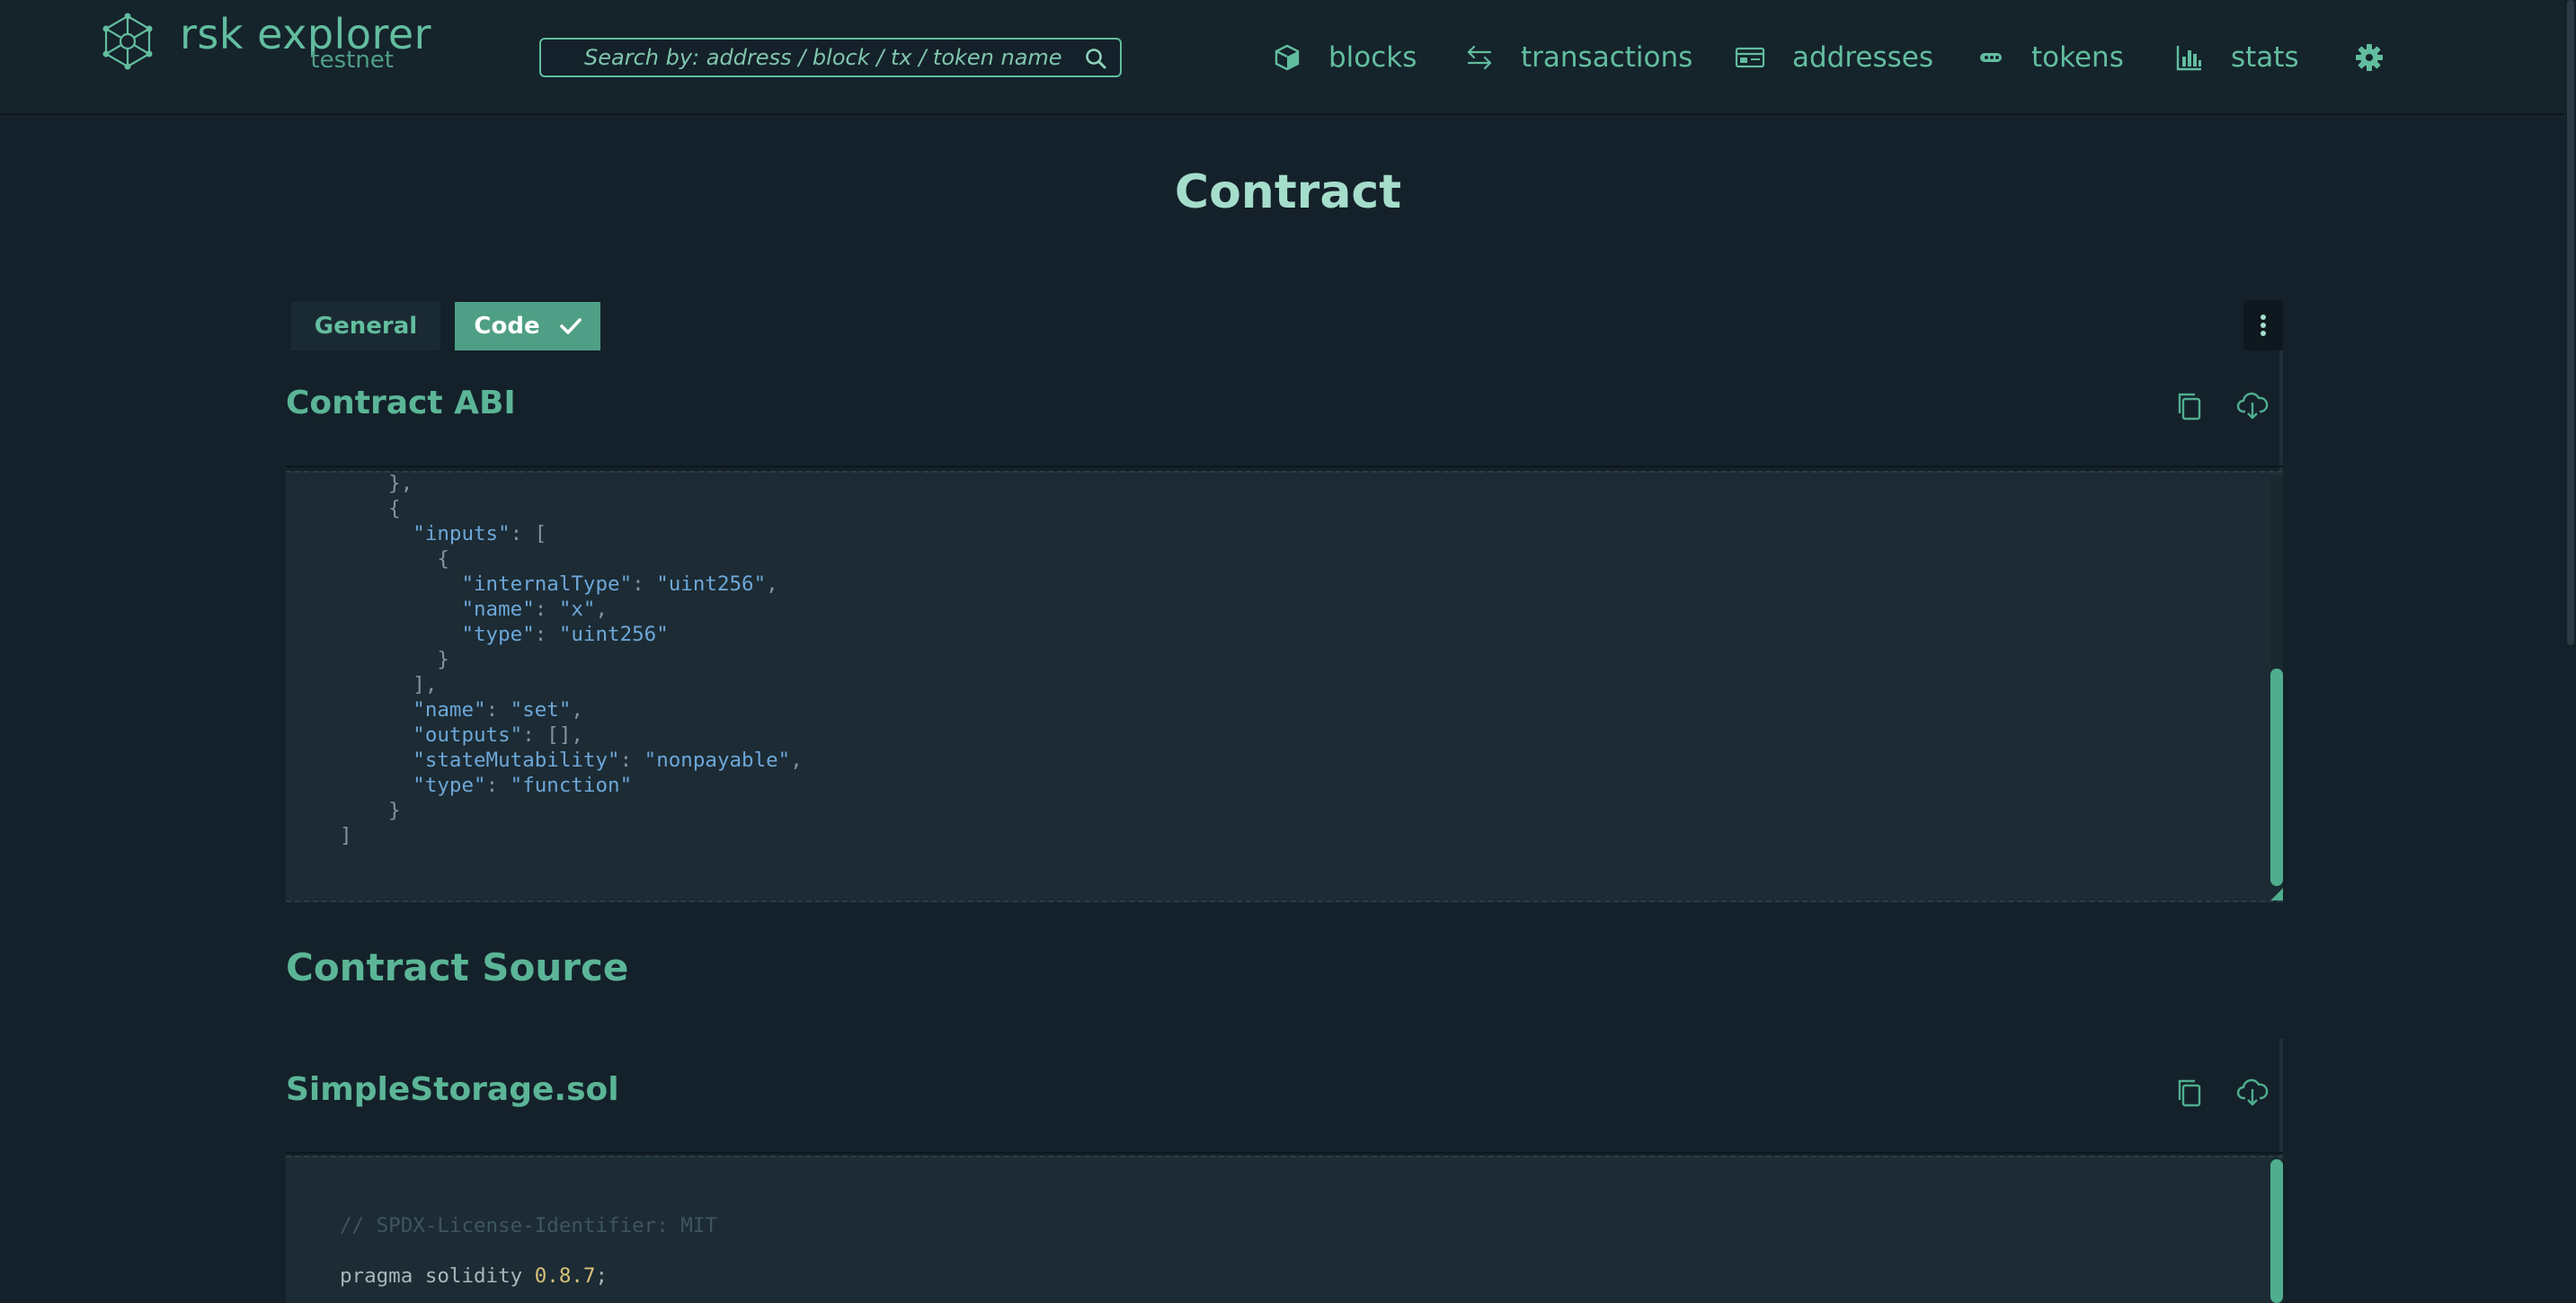 This screenshot has height=1303, width=2576. Describe the element at coordinates (457, 967) in the screenshot. I see `contract-source-title: Contract Source` at that location.